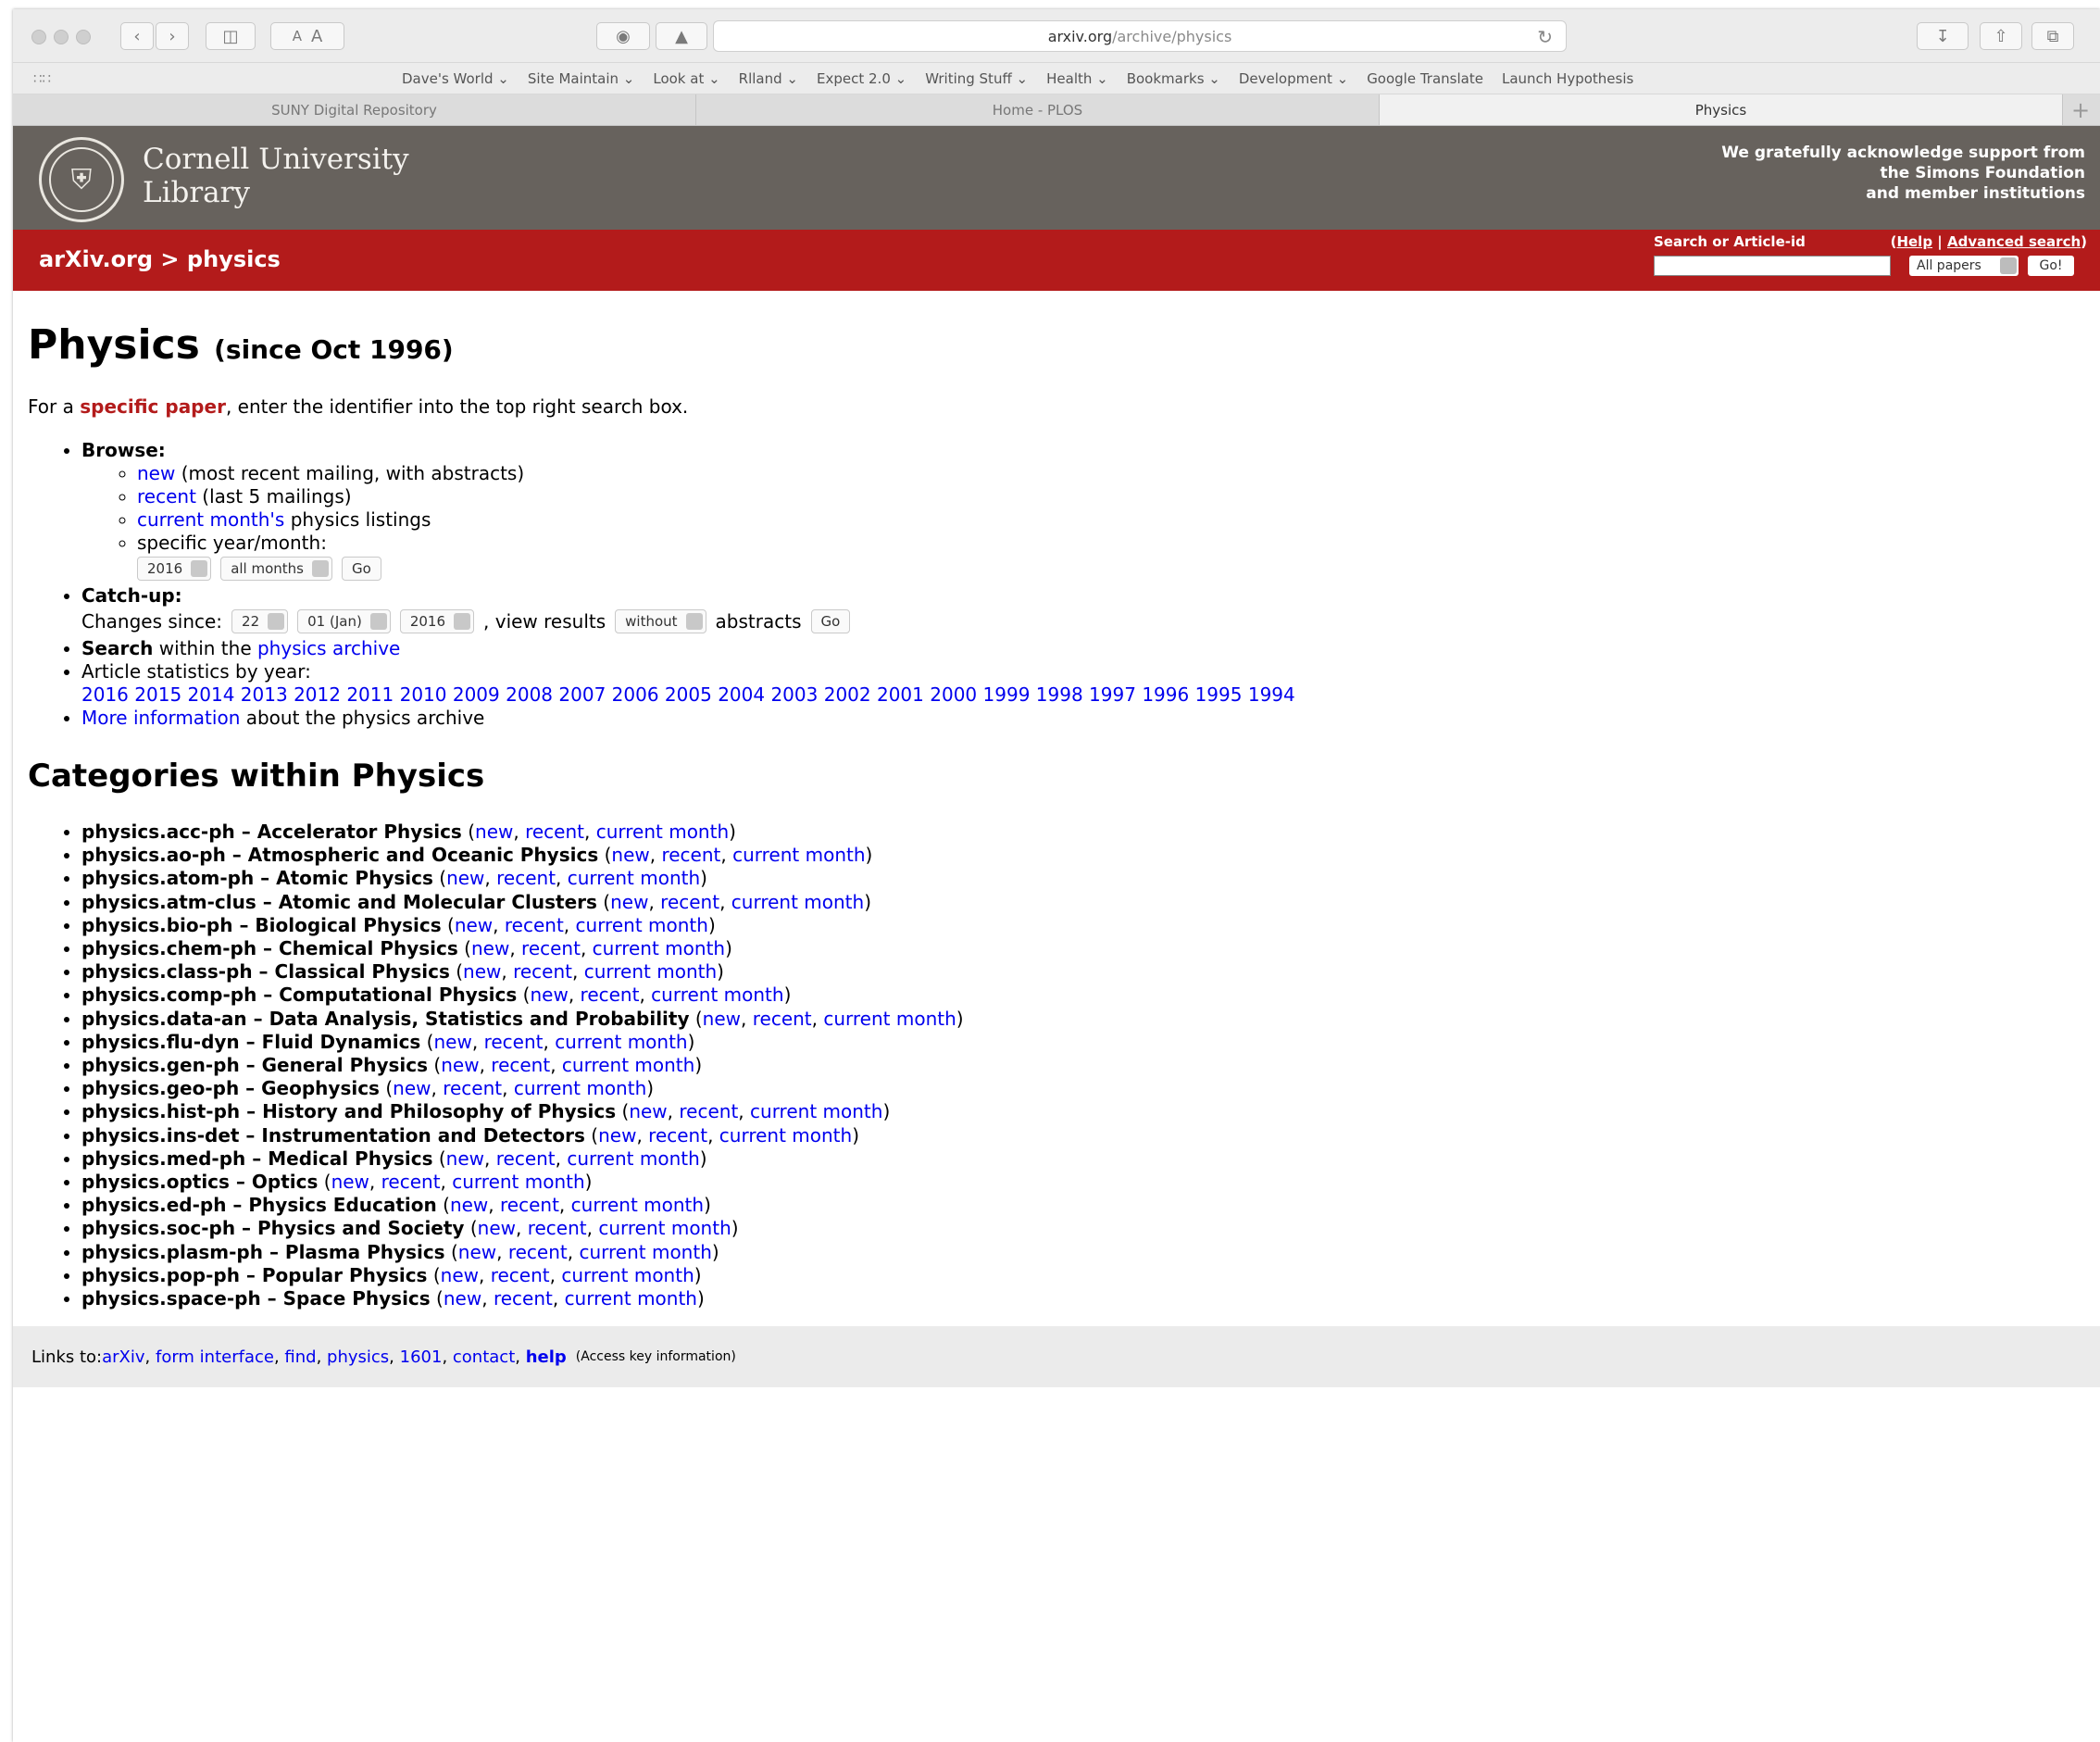 This screenshot has width=2100, height=1742. What do you see at coordinates (96, 259) in the screenshot?
I see `breadcrumb-arxiv-link: arXiv.org` at bounding box center [96, 259].